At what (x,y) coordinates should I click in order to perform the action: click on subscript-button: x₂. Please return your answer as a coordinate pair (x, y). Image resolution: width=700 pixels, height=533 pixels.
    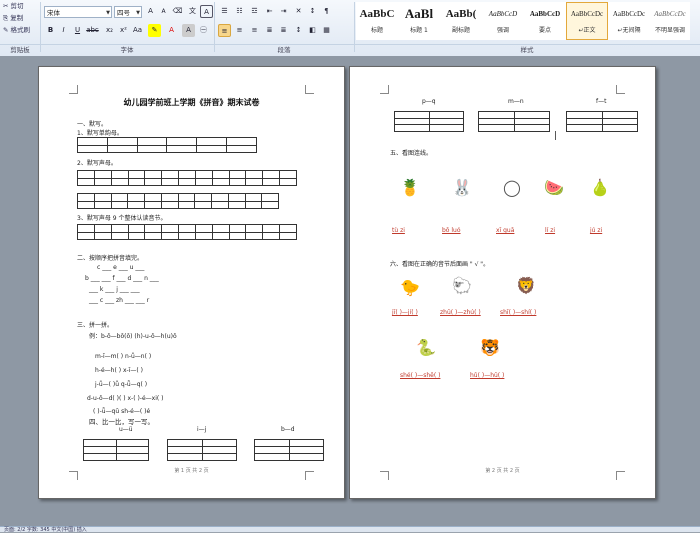
    Looking at the image, I should click on (109, 30).